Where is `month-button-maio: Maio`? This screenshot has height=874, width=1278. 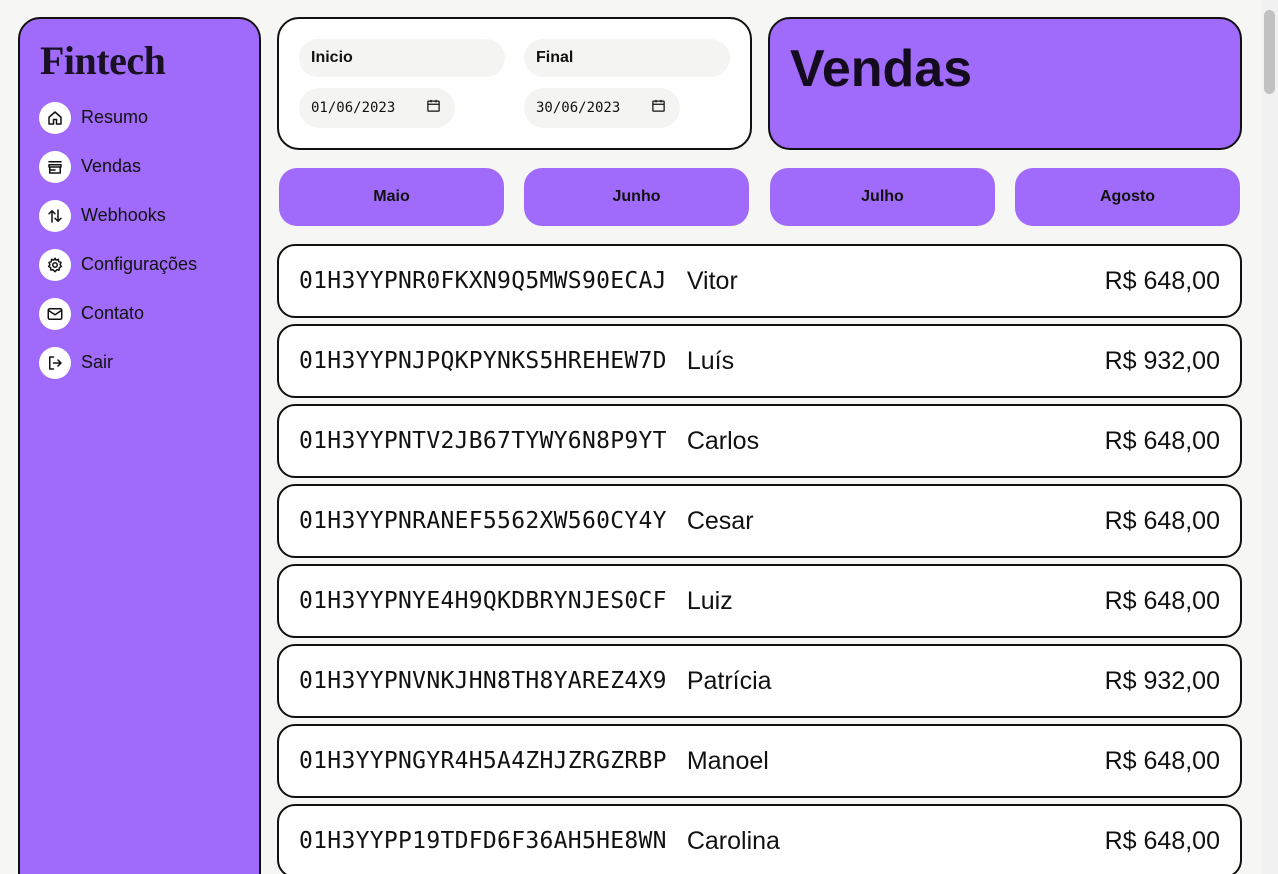 month-button-maio: Maio is located at coordinates (391, 197).